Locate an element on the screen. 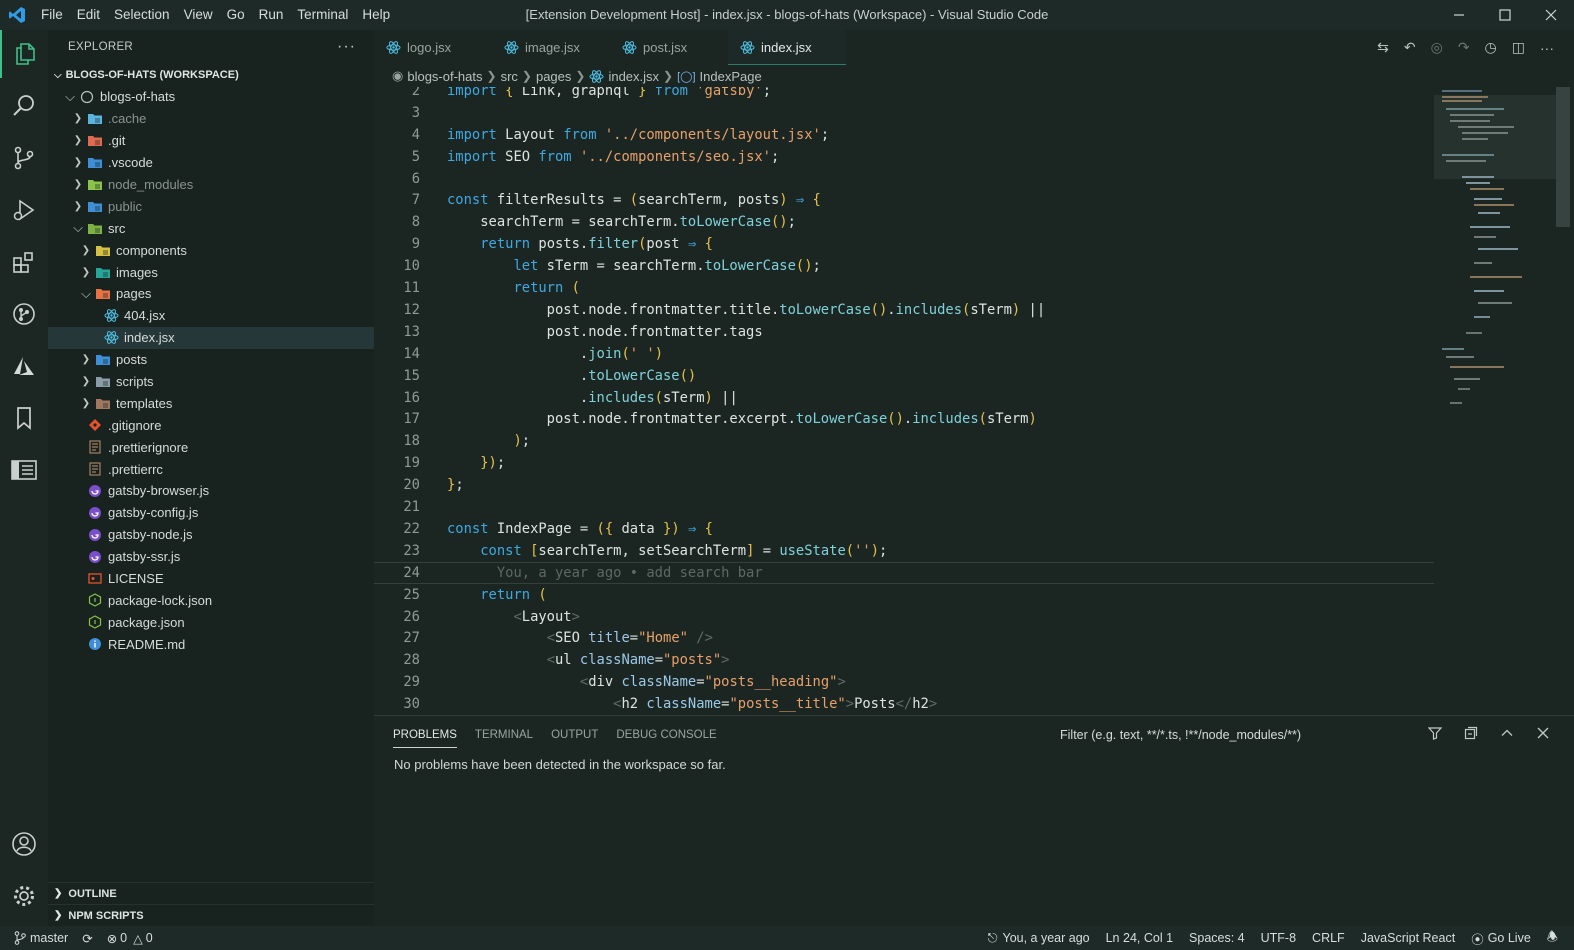 The image size is (1574, 950). code-line: 18 ); is located at coordinates (904, 441).